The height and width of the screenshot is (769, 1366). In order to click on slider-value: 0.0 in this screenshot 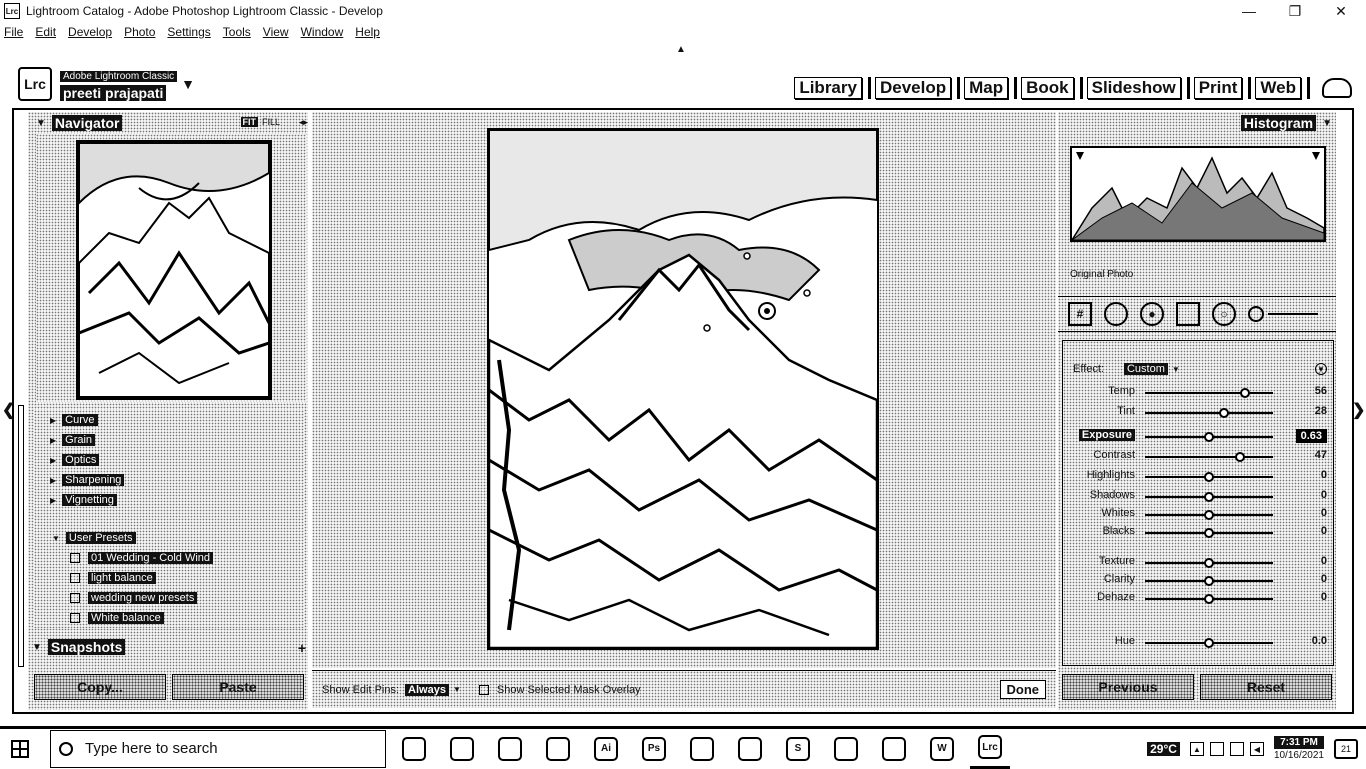, I will do `click(1319, 641)`.